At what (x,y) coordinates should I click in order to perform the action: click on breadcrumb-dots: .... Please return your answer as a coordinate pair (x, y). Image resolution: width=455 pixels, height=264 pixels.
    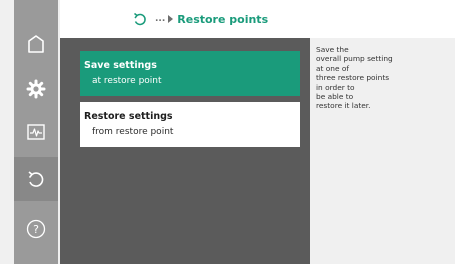
    Looking at the image, I should click on (160, 19).